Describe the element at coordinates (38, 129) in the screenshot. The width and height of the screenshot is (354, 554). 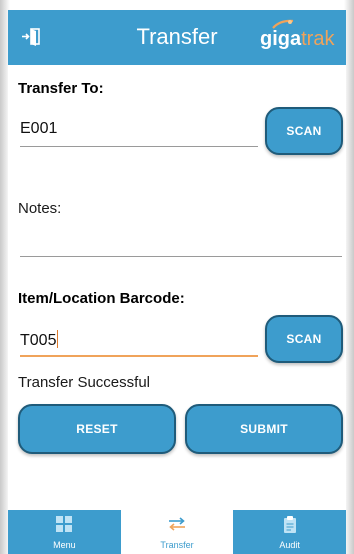
I see `transfer-to-input: E001` at that location.